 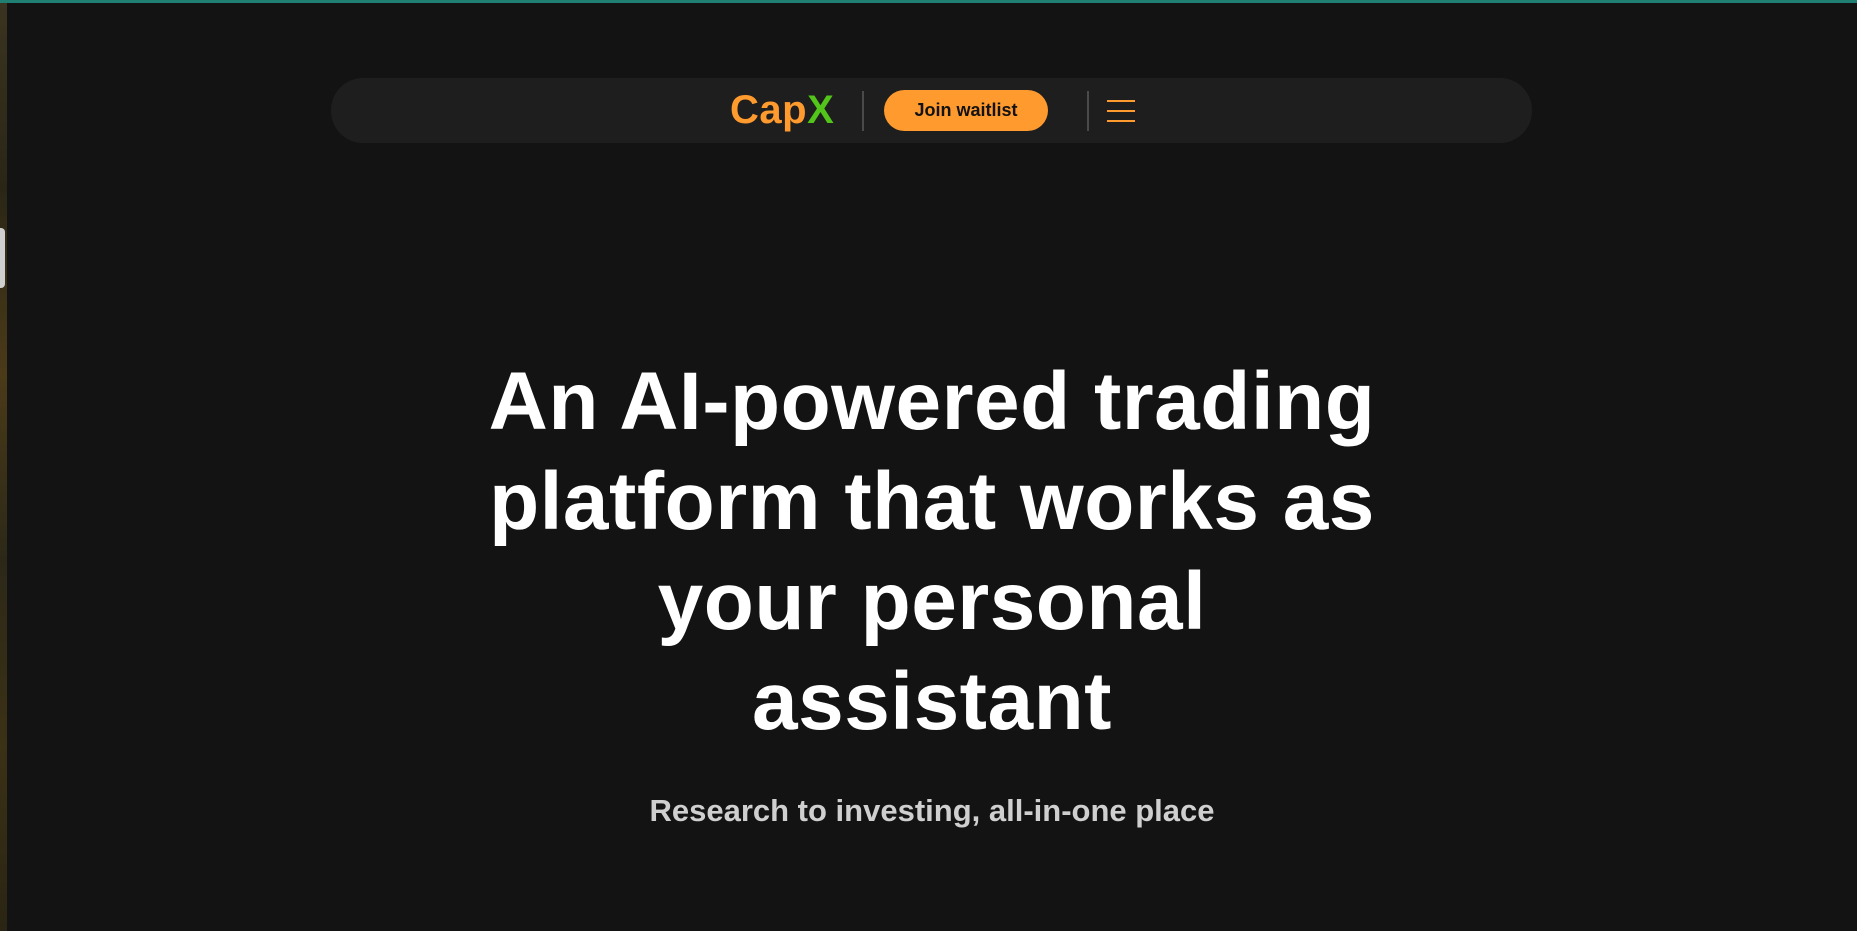 What do you see at coordinates (932, 601) in the screenshot?
I see `hero-title-line: your personal` at bounding box center [932, 601].